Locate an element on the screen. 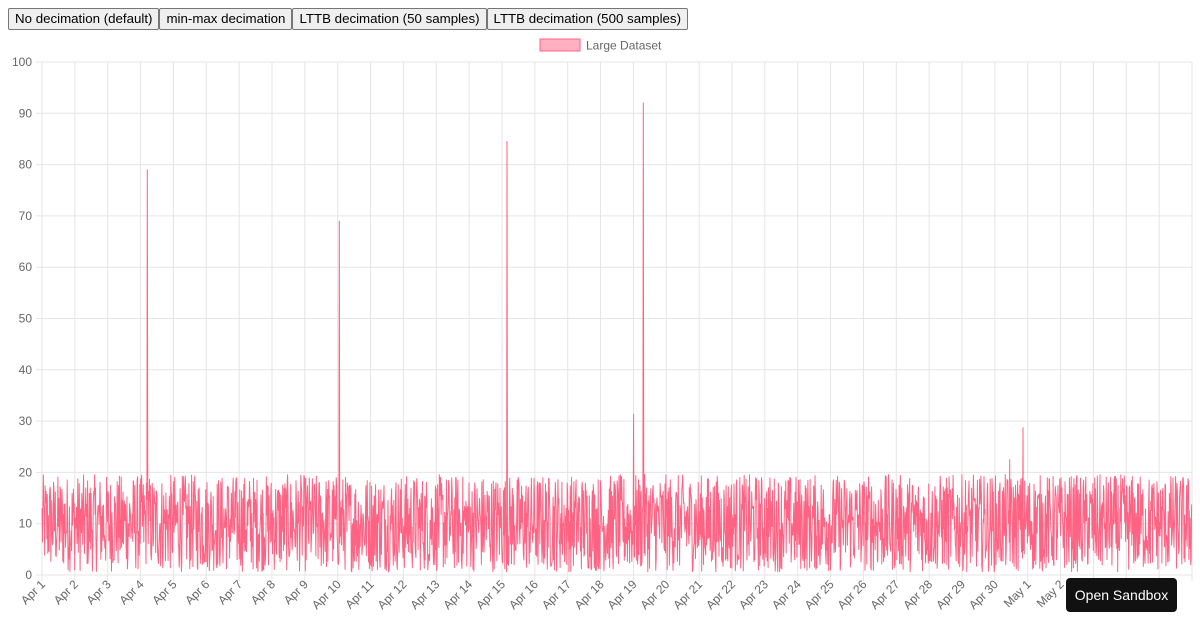 This screenshot has width=1200, height=630. x-tick-label: May 2 is located at coordinates (1050, 593).